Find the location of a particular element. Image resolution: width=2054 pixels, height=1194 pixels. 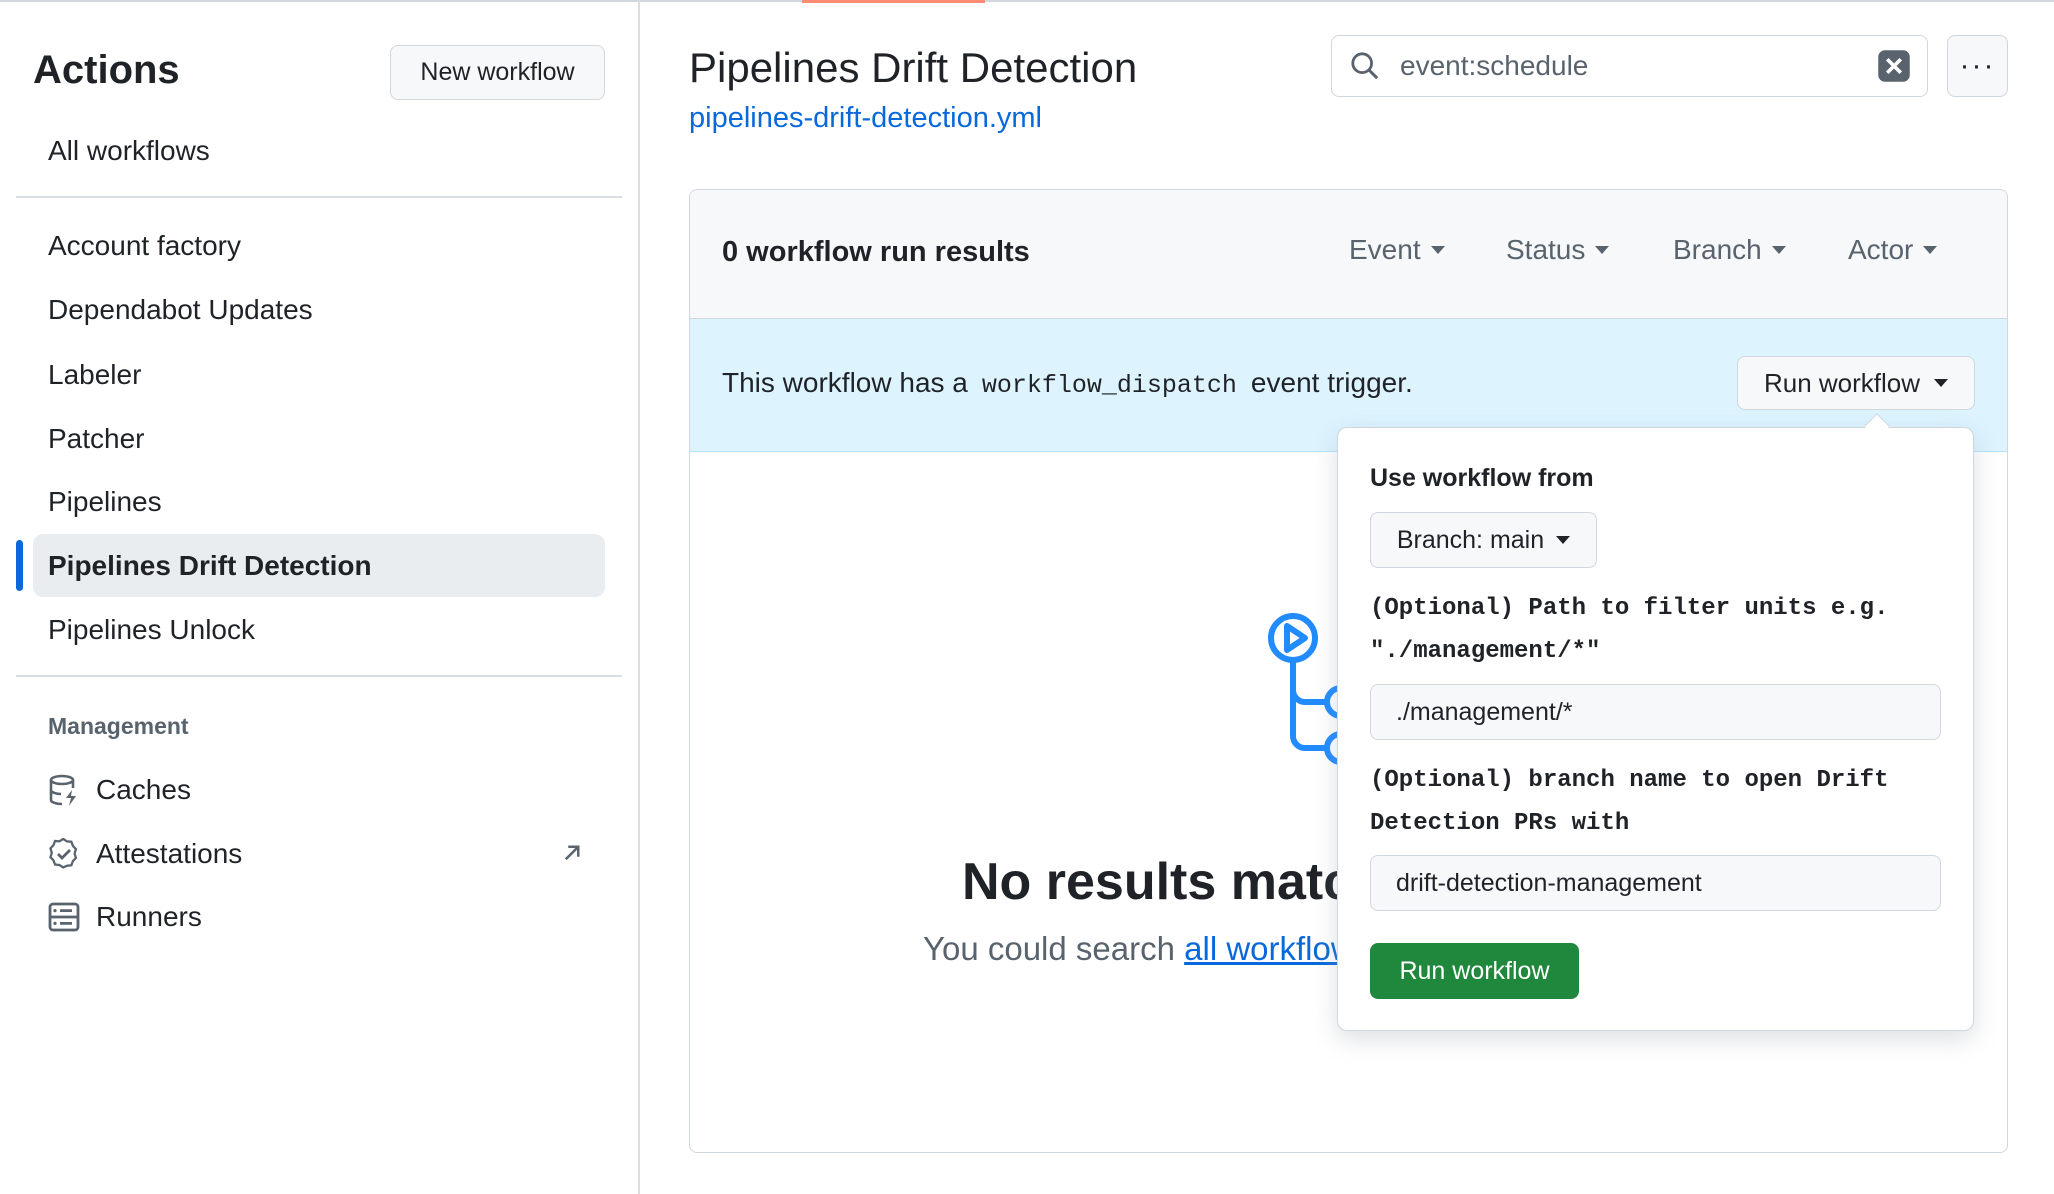

sidebar-item-runners: Runners is located at coordinates (149, 917).